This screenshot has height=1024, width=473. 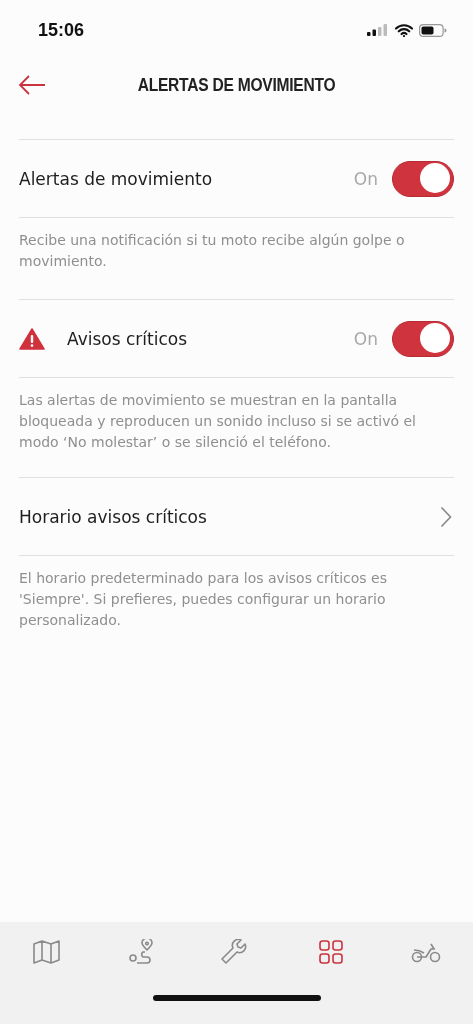 I want to click on back-arrow-icon, so click(x=32, y=85).